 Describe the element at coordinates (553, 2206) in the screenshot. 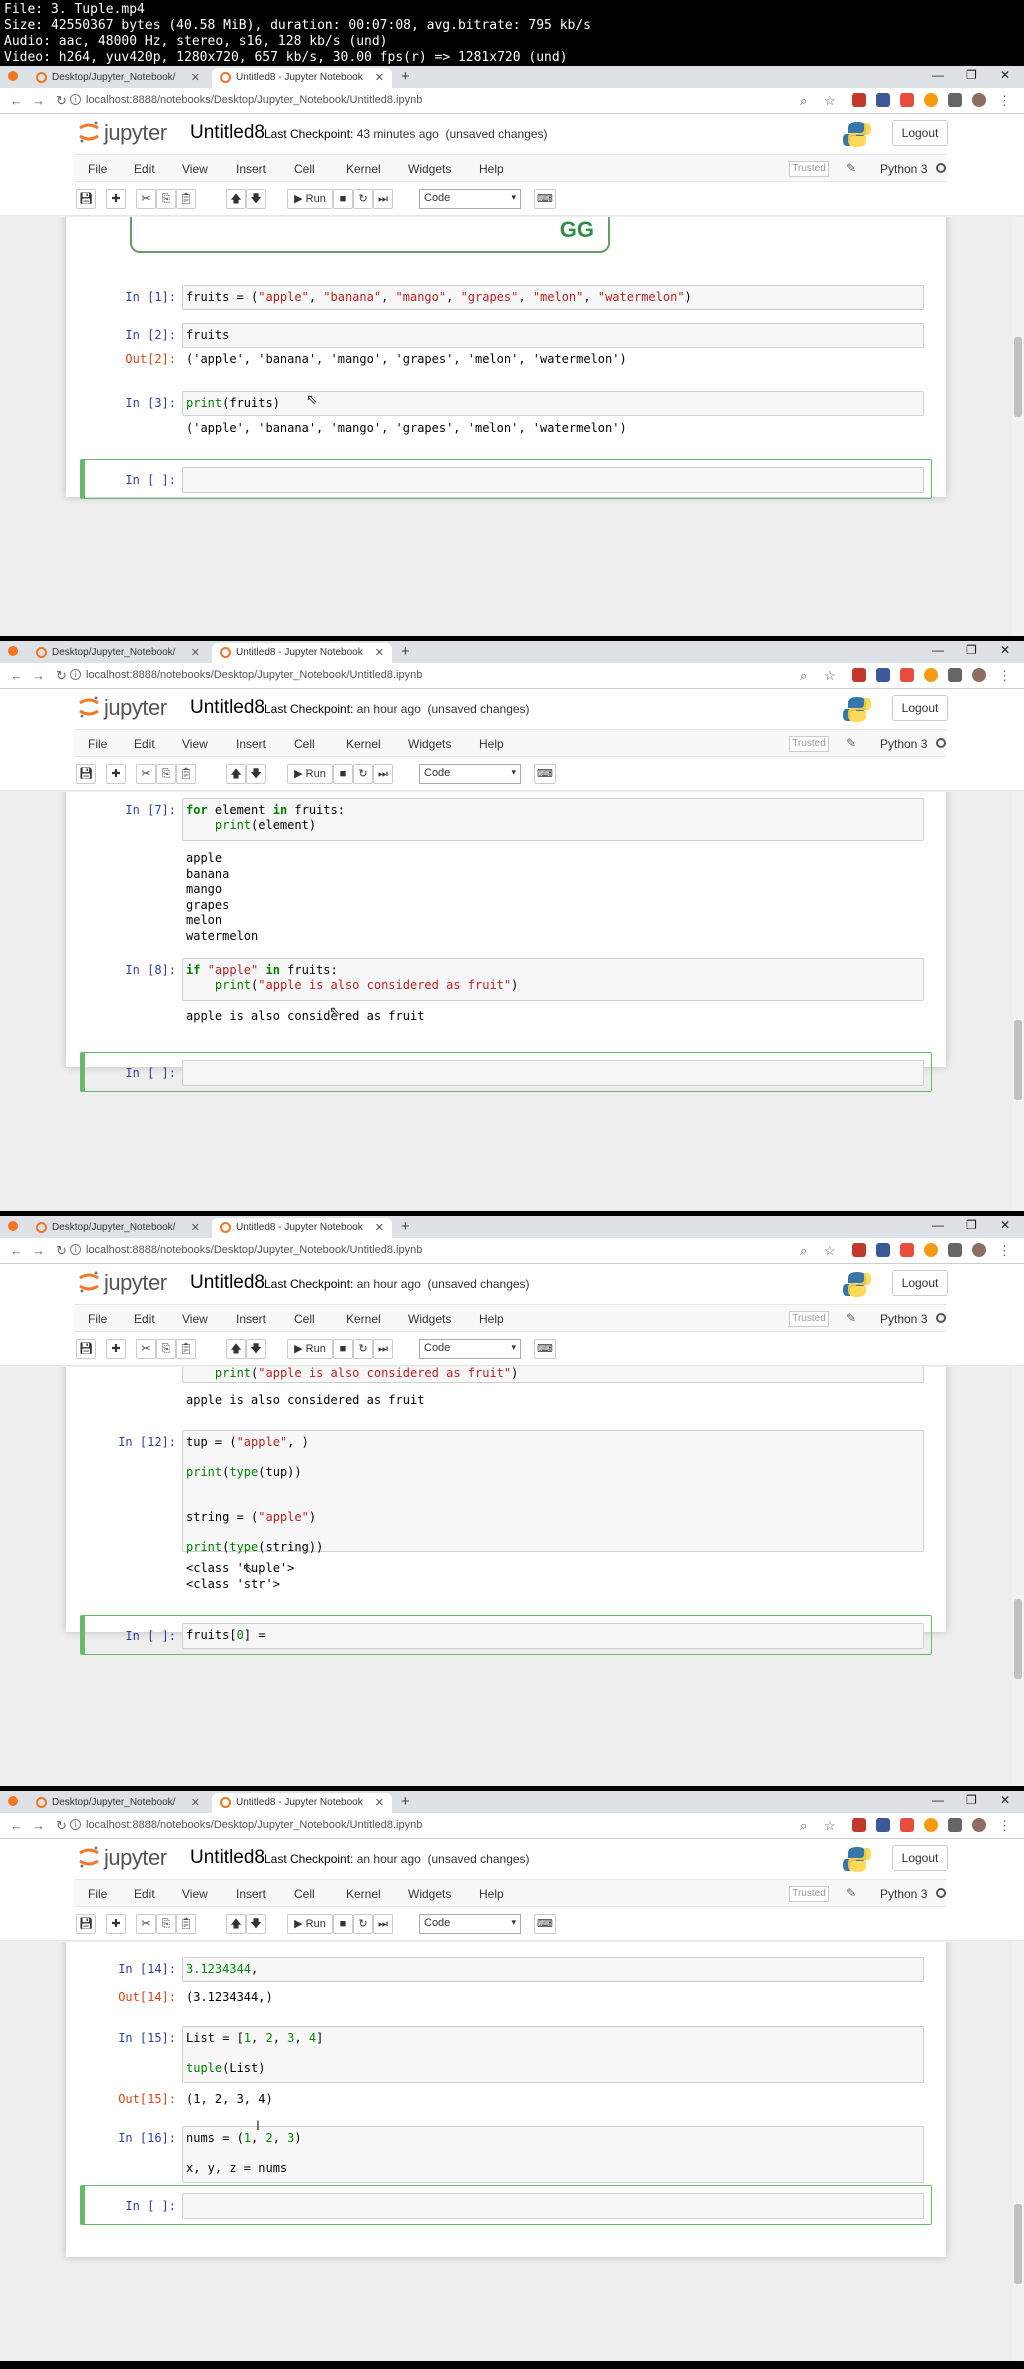

I see `code-input` at that location.